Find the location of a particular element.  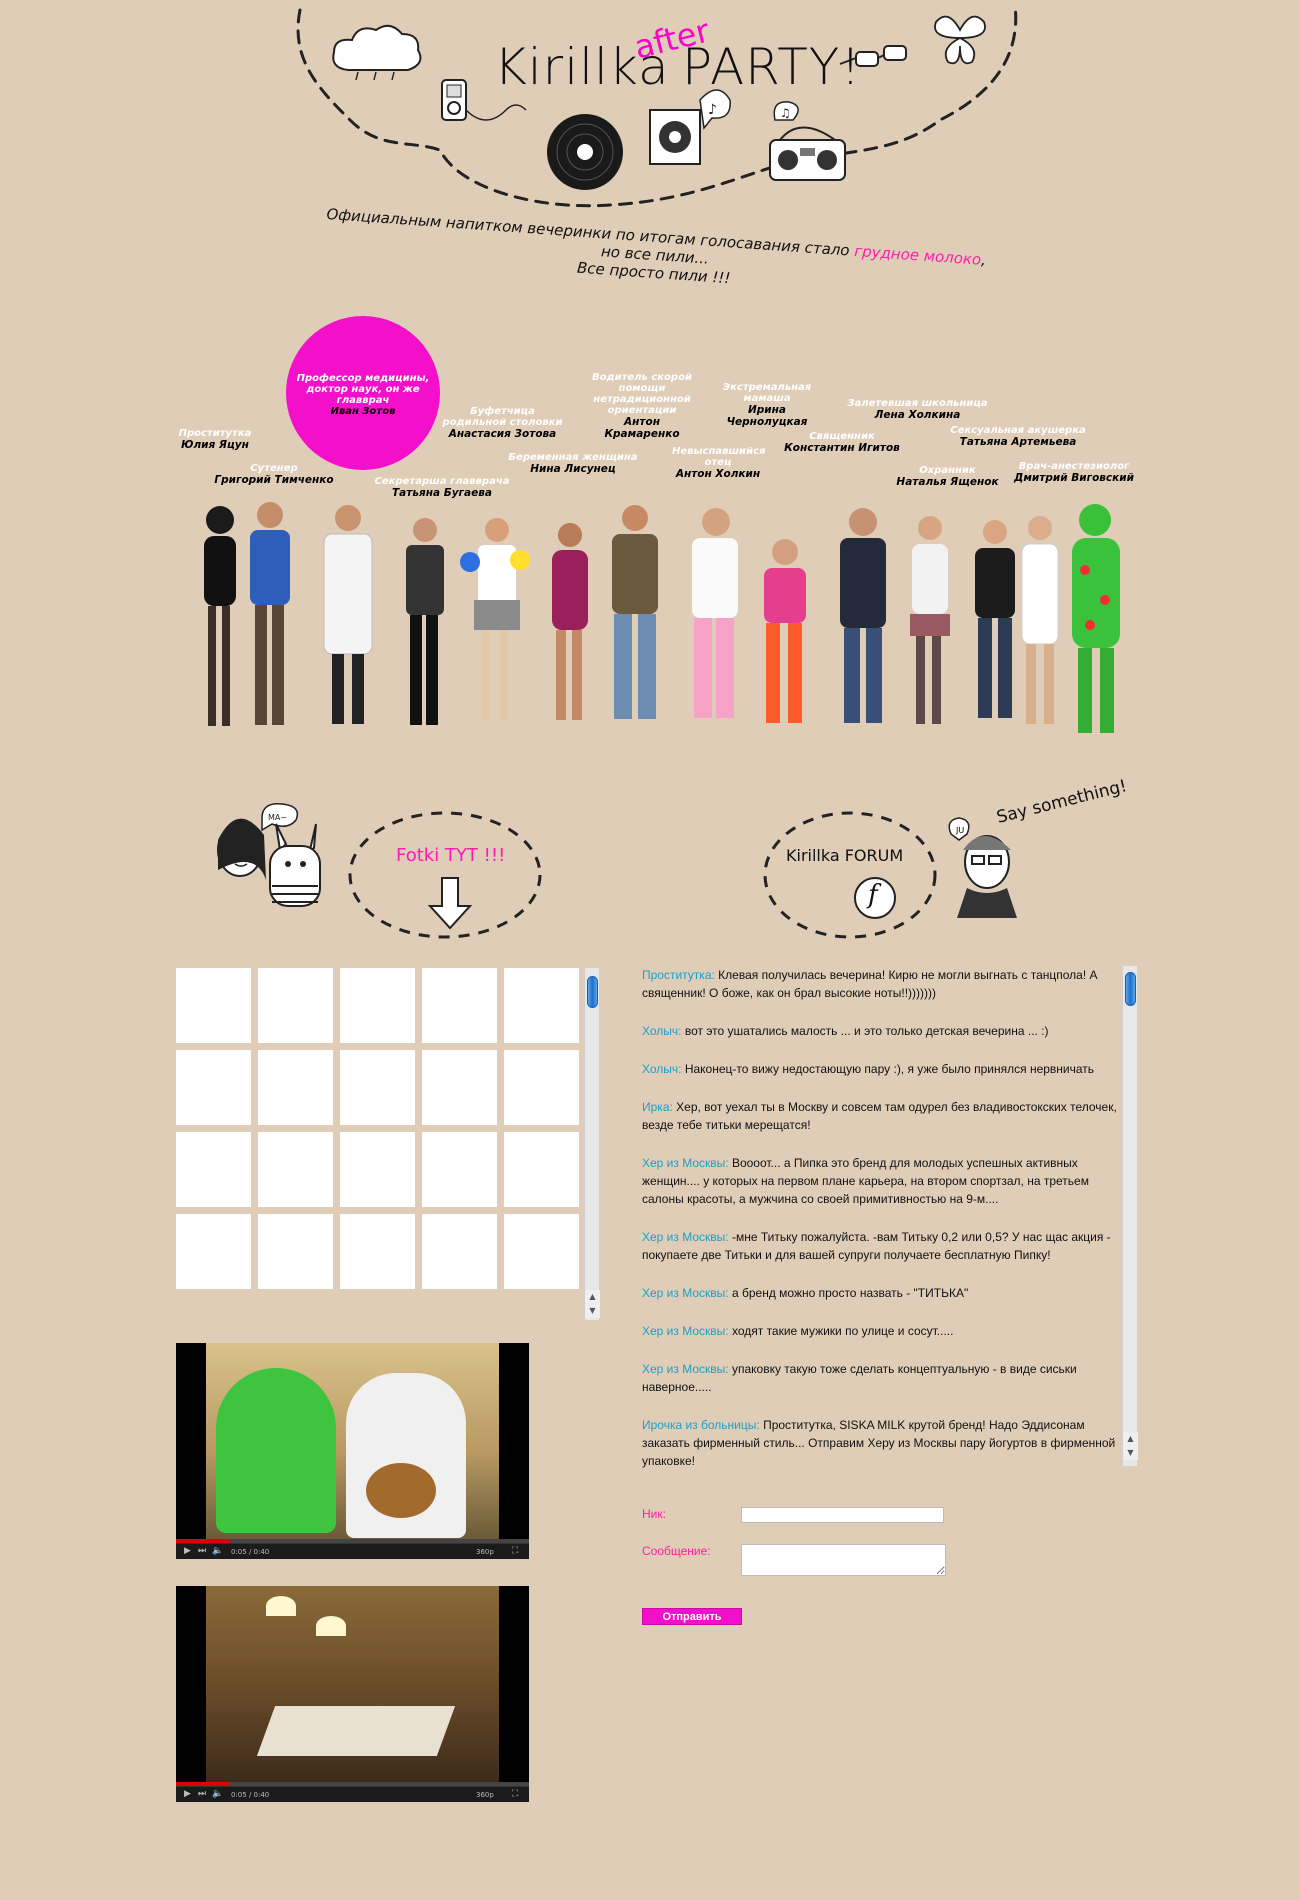

forum-link: Kirillka FORUM is located at coordinates (844, 855).